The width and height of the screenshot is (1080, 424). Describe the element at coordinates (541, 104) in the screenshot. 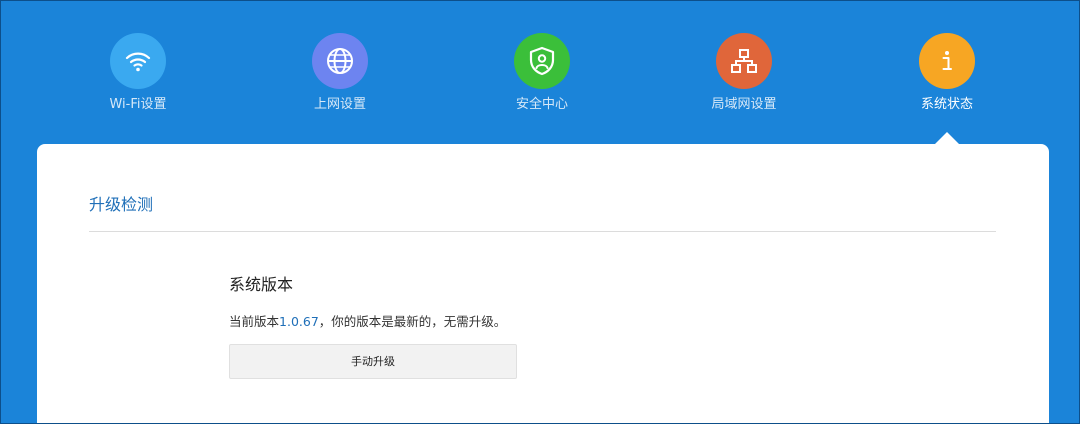

I see `nav-label: 安全中心` at that location.